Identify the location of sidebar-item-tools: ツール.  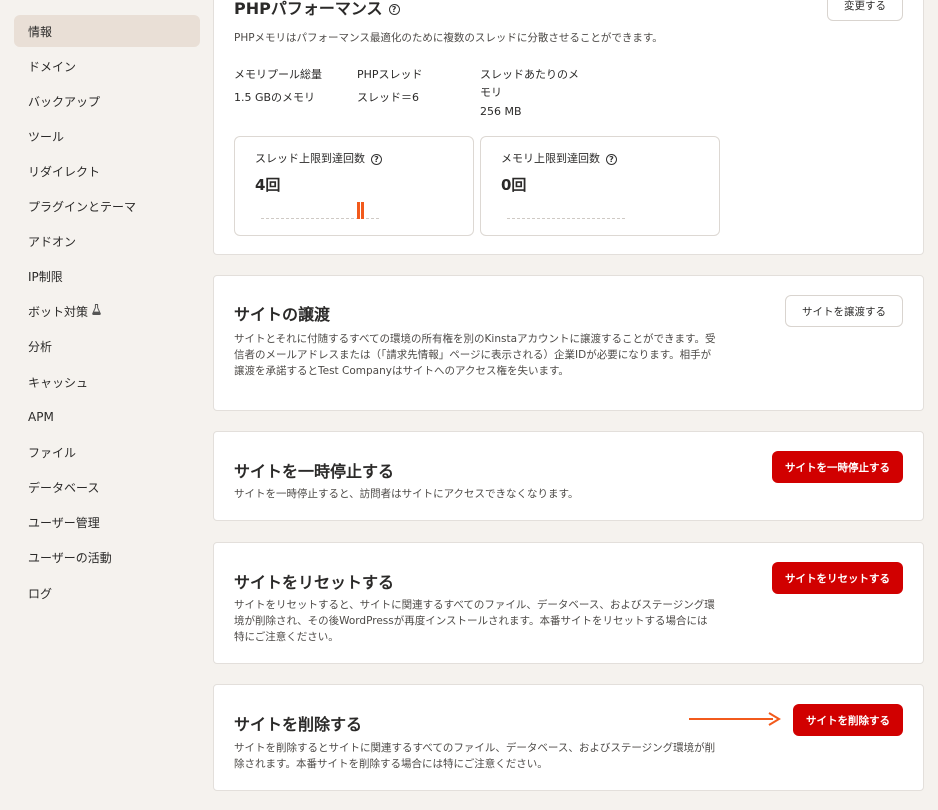
(107, 136).